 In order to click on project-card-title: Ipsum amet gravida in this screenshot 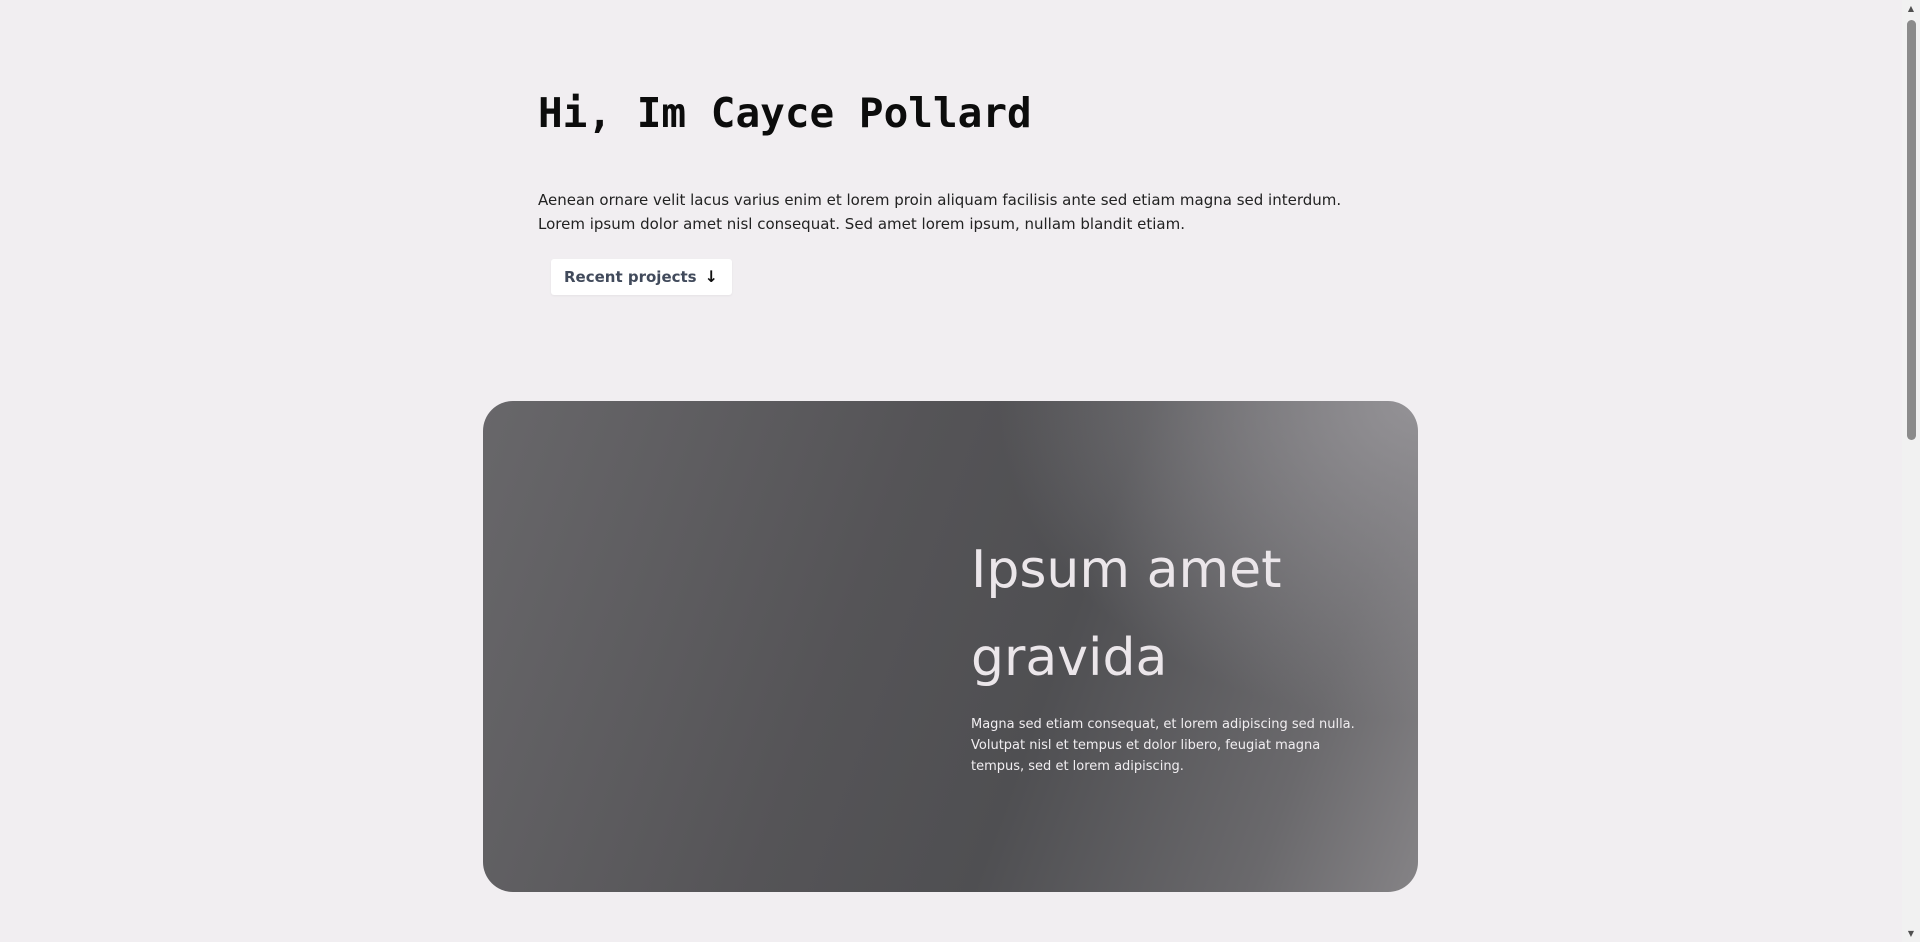, I will do `click(1126, 614)`.